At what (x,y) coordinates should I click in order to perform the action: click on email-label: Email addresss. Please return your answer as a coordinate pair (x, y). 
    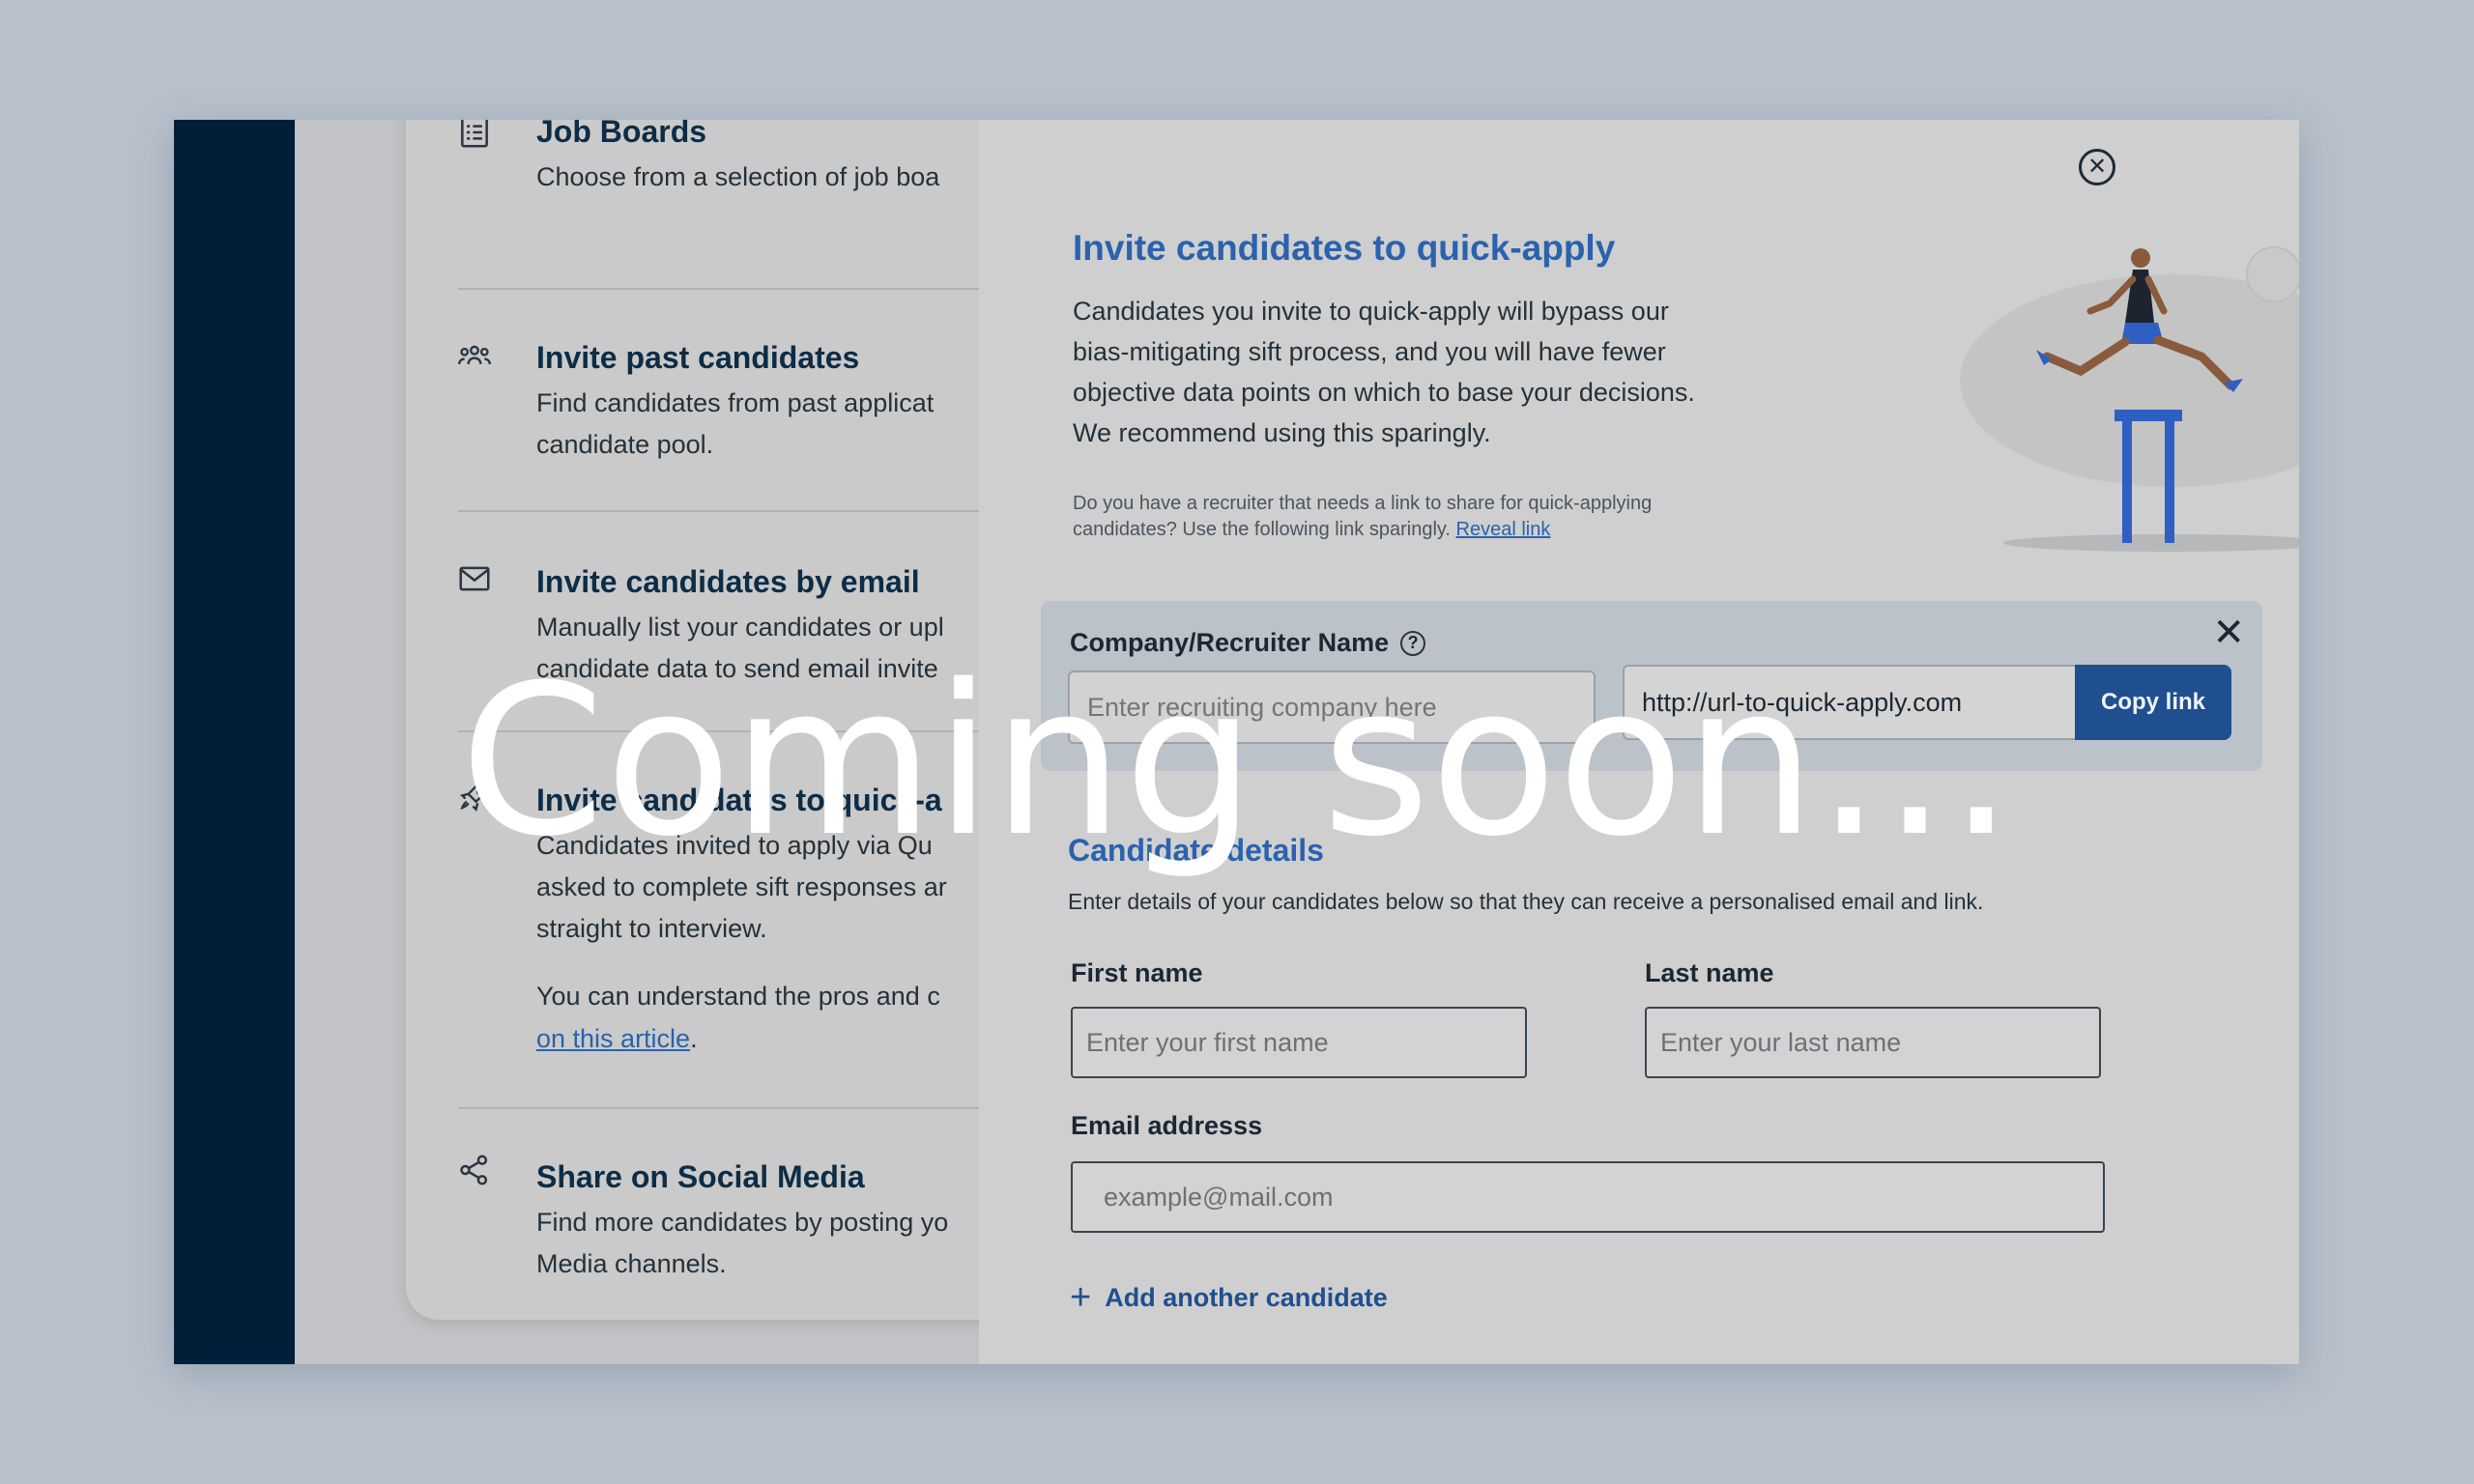
    Looking at the image, I should click on (1167, 1125).